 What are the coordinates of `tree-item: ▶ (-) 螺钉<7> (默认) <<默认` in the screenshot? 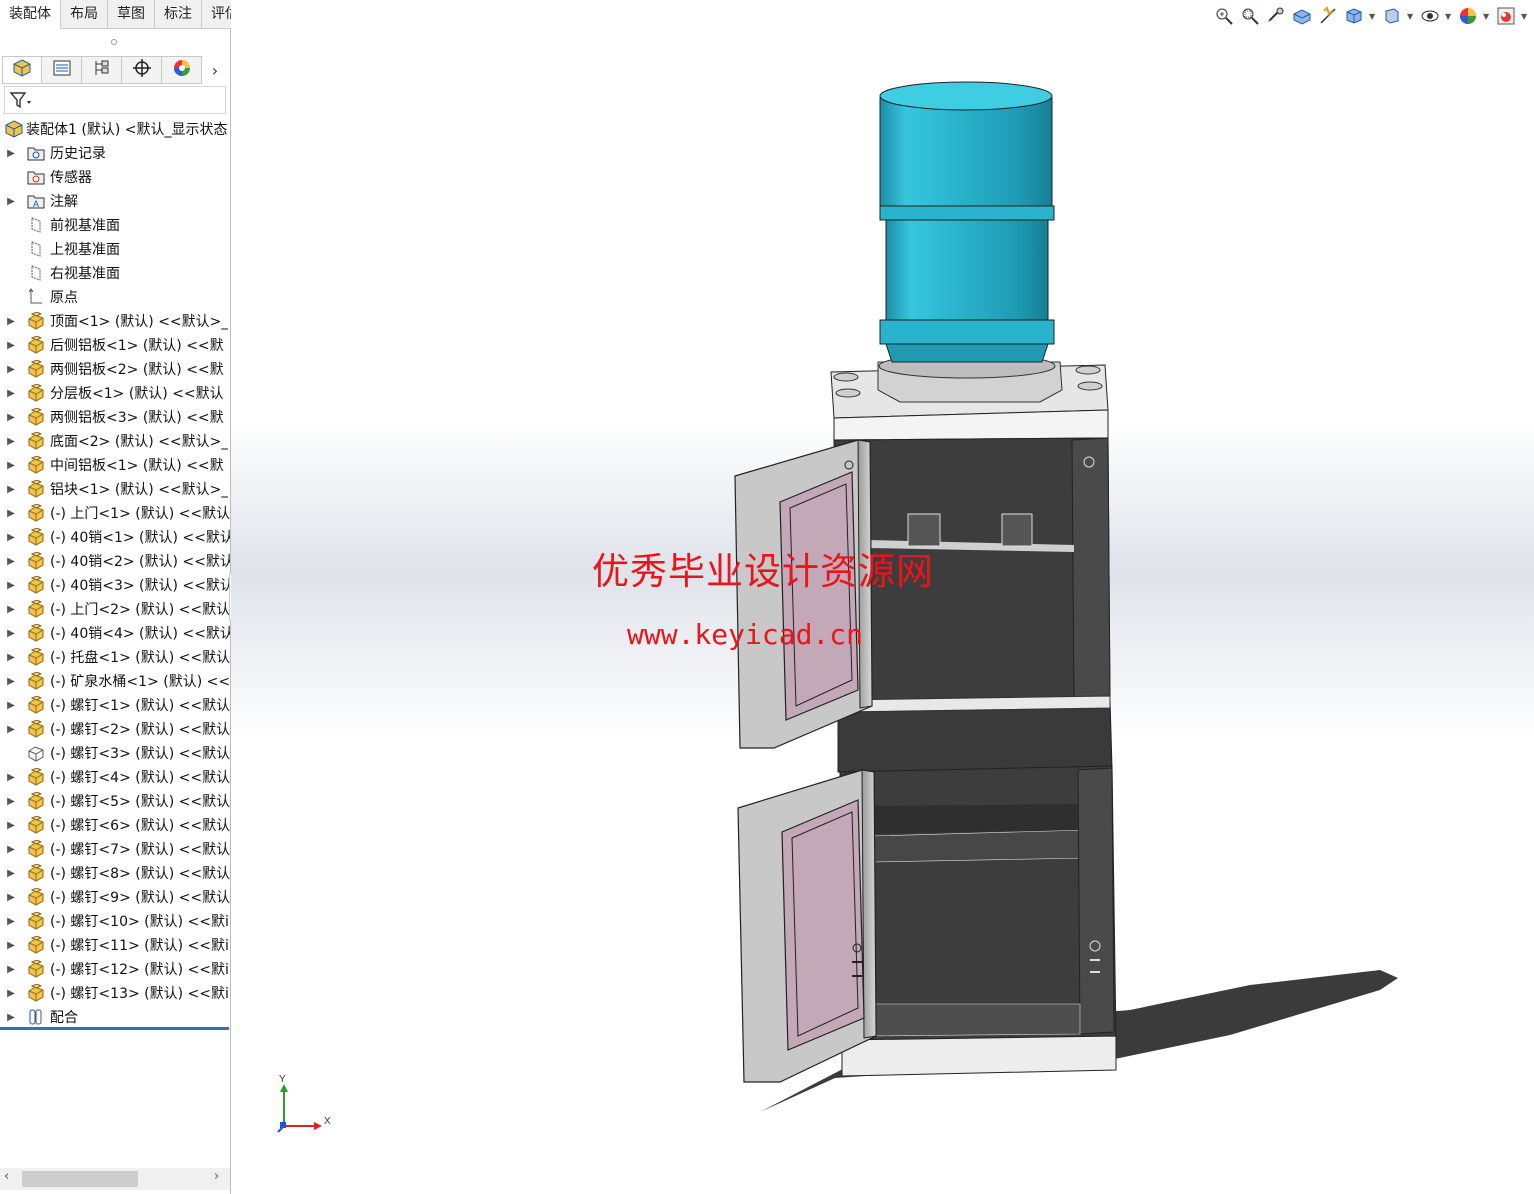 It's located at (115, 849).